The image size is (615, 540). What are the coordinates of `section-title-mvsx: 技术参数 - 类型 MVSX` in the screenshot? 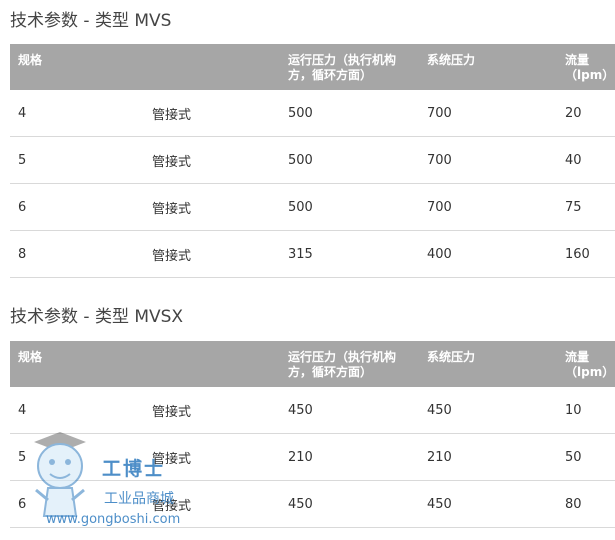 It's located at (97, 317).